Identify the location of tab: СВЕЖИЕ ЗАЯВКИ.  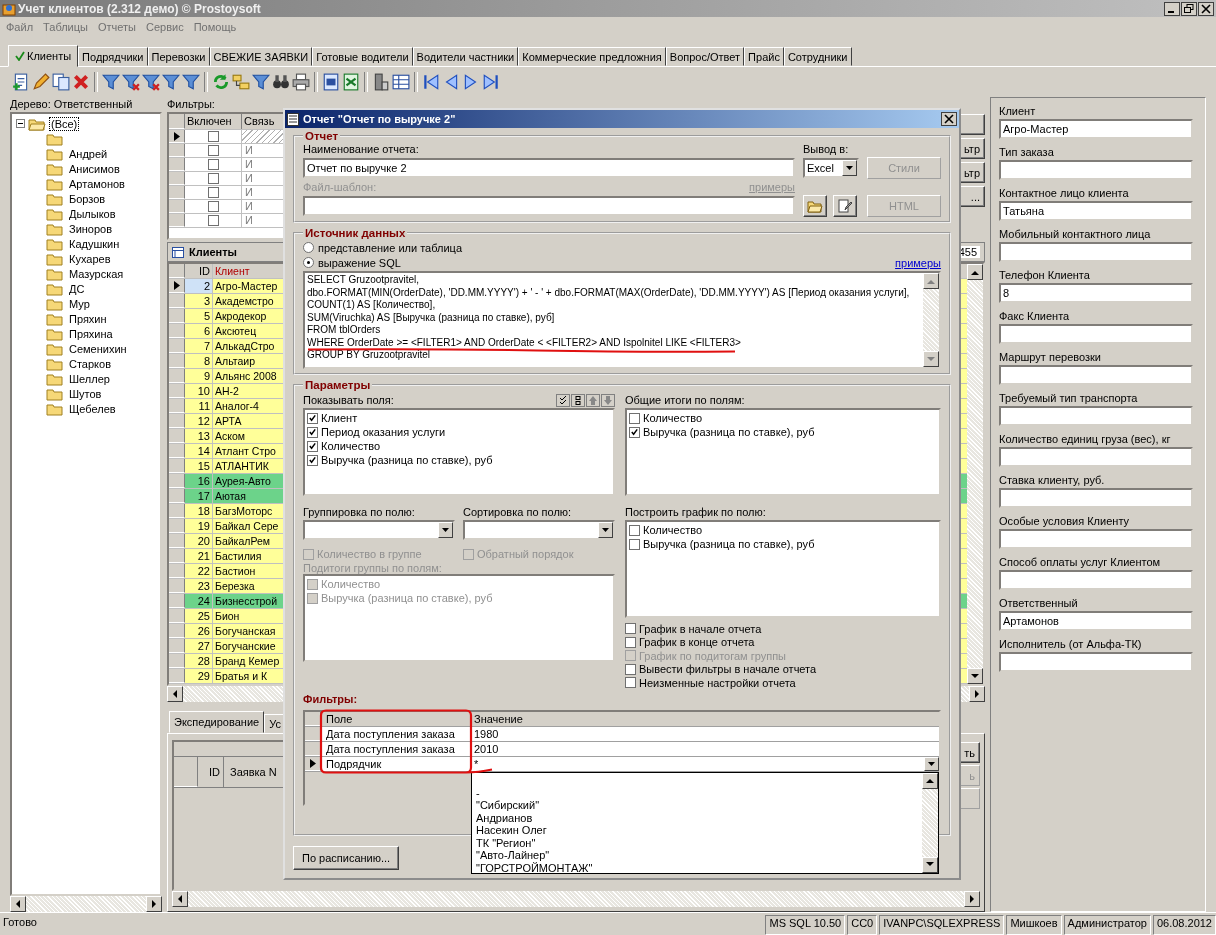
(261, 56).